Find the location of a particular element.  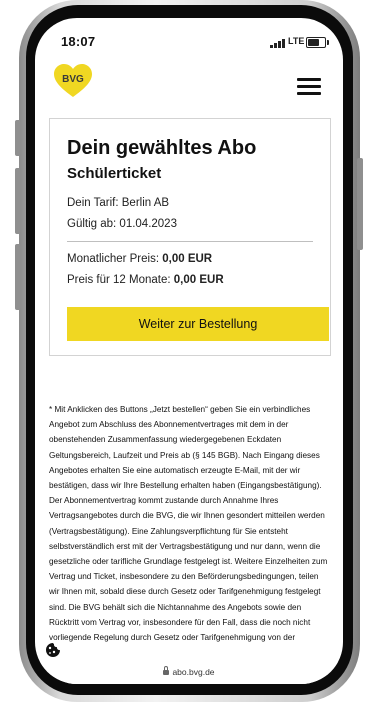

monthly-price: Monatlicher Preis: 0,00 EUR is located at coordinates (139, 259).